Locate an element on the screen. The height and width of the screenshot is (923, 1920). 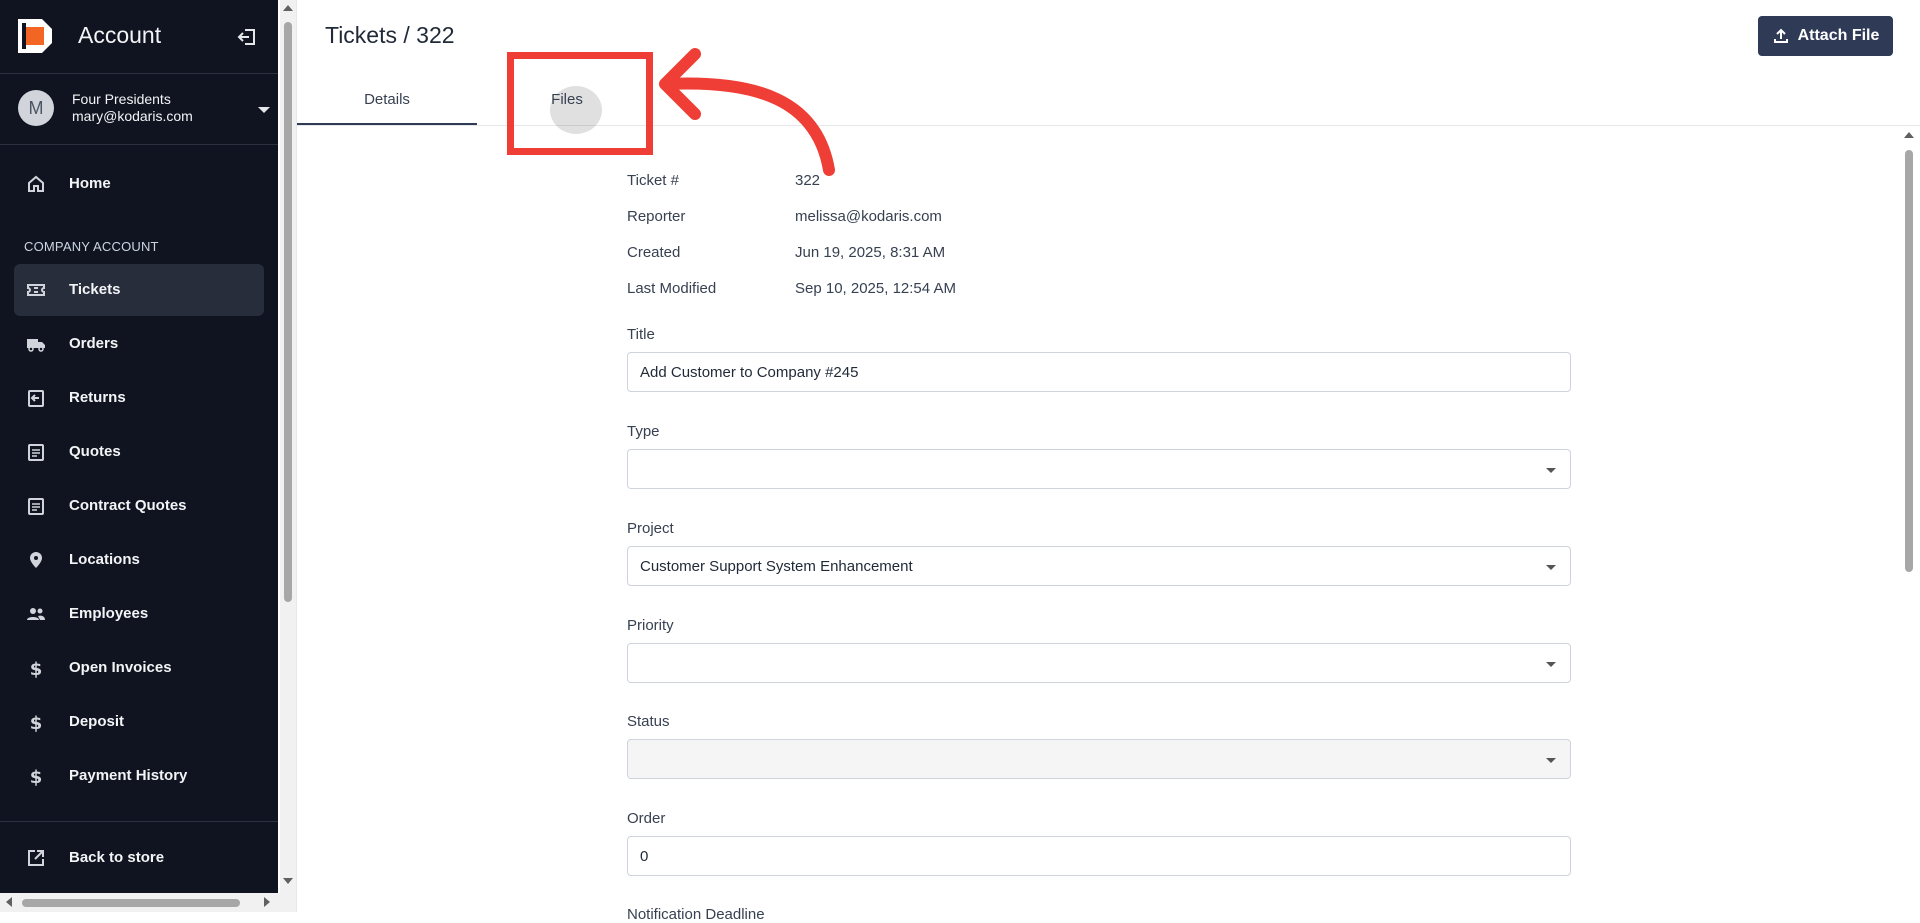
sidebar-item-back-to-store: Back to store is located at coordinates (139, 858).